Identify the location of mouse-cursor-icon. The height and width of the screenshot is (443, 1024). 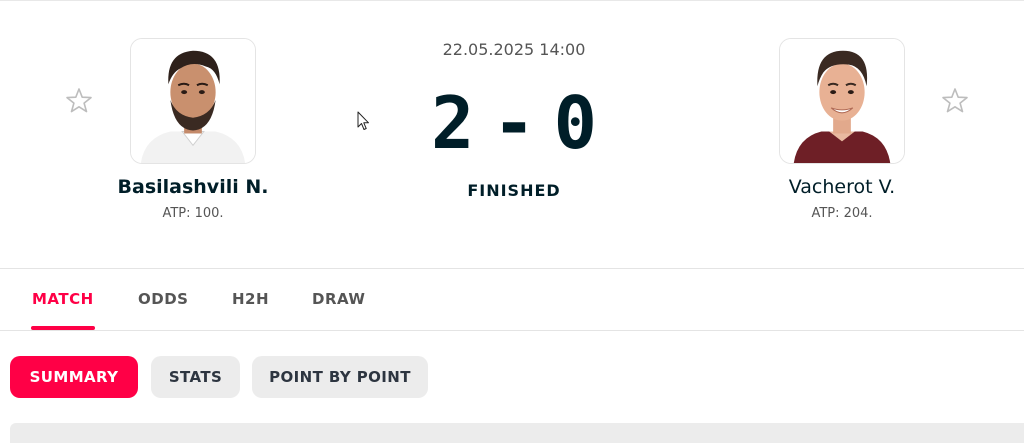
(363, 120).